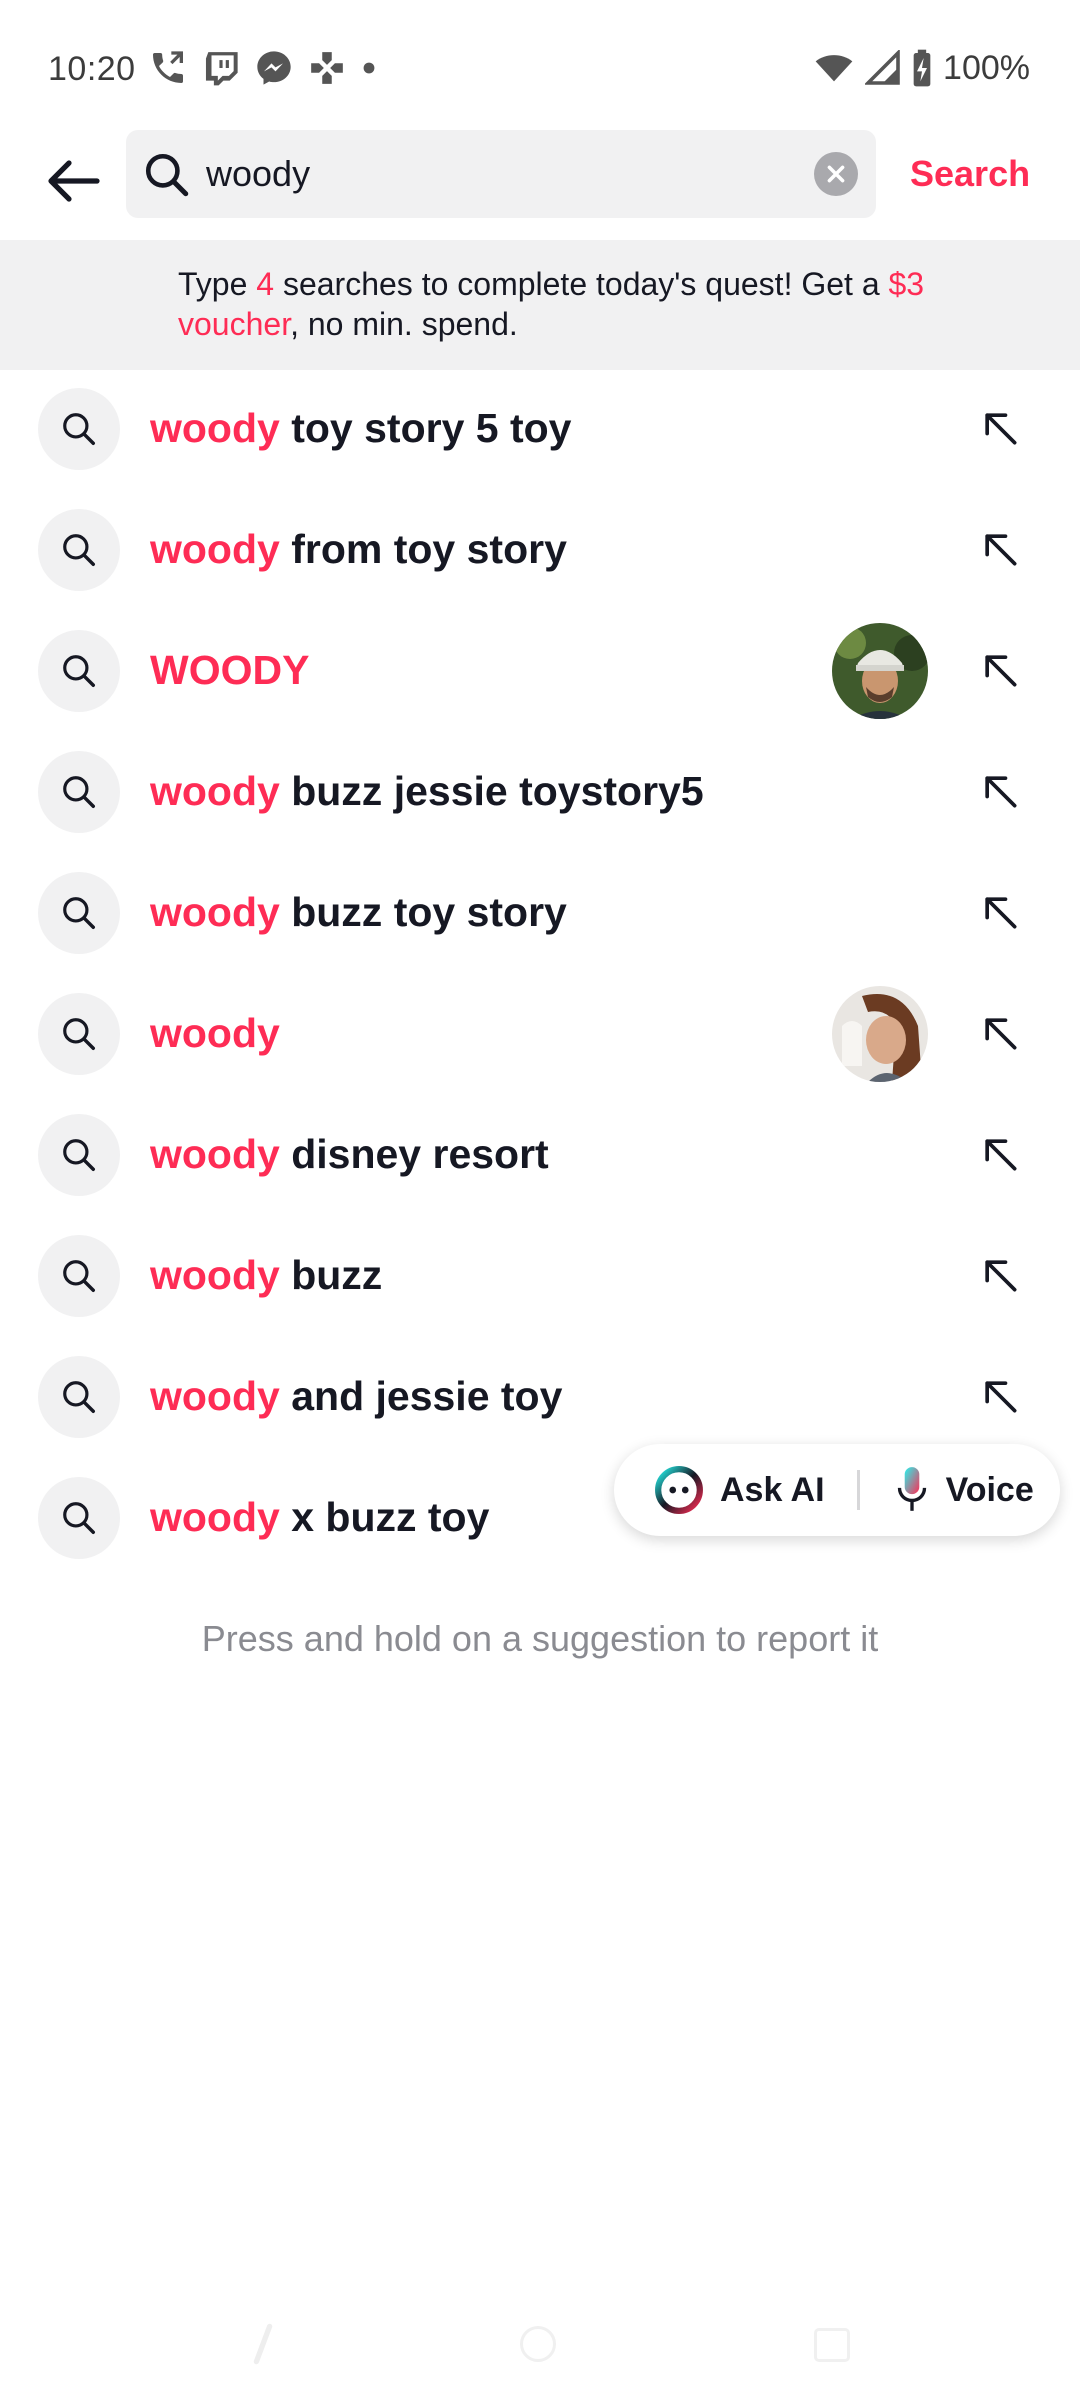 The image size is (1080, 2400). I want to click on ai-logo-icon, so click(679, 1490).